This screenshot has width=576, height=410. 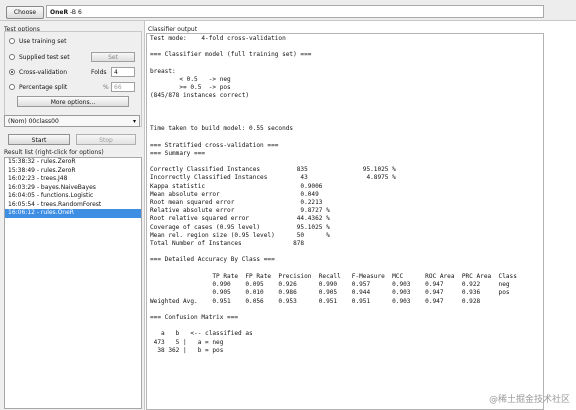 I want to click on option-use-training: Use training set, so click(x=37, y=41).